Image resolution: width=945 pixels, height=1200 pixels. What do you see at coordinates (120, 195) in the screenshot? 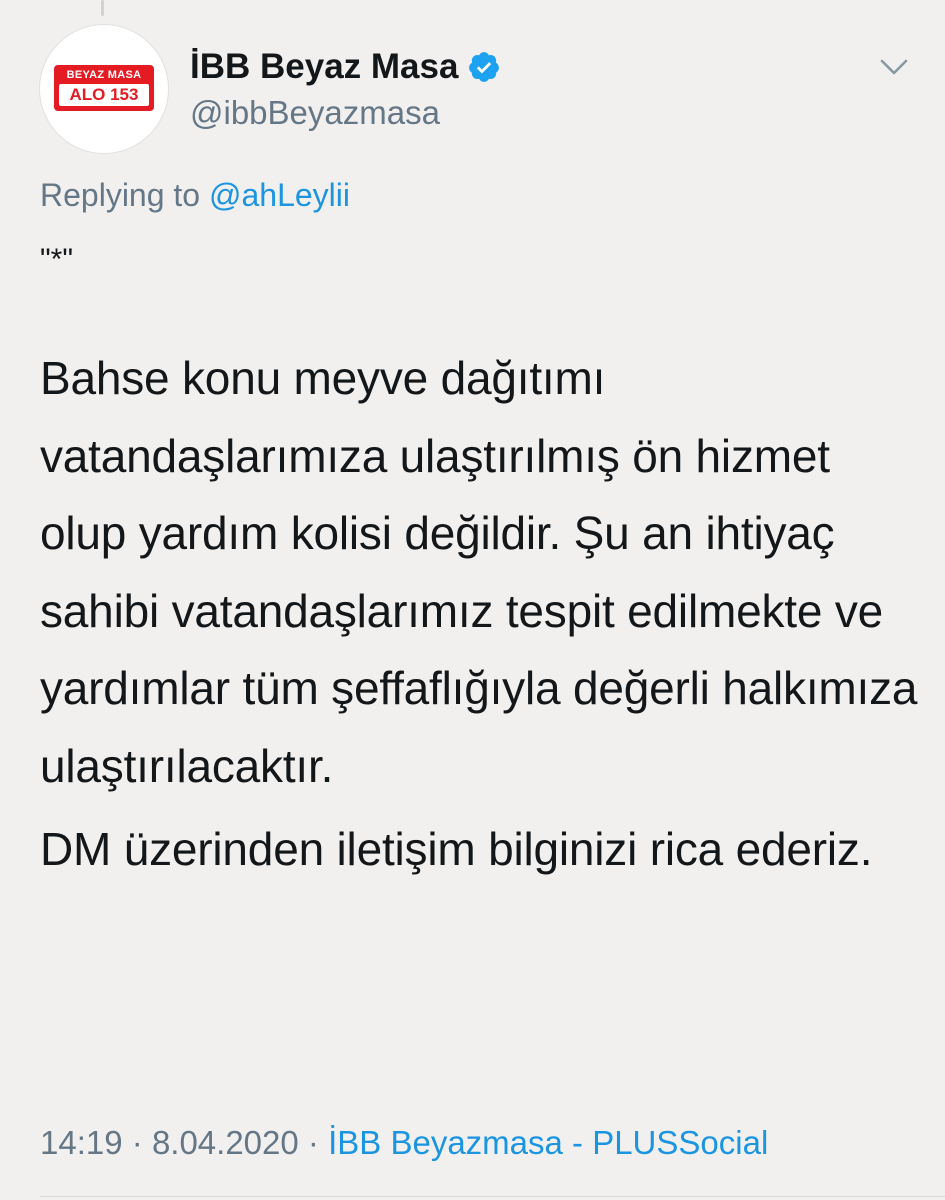
I see `replying-to-label: Replying to` at bounding box center [120, 195].